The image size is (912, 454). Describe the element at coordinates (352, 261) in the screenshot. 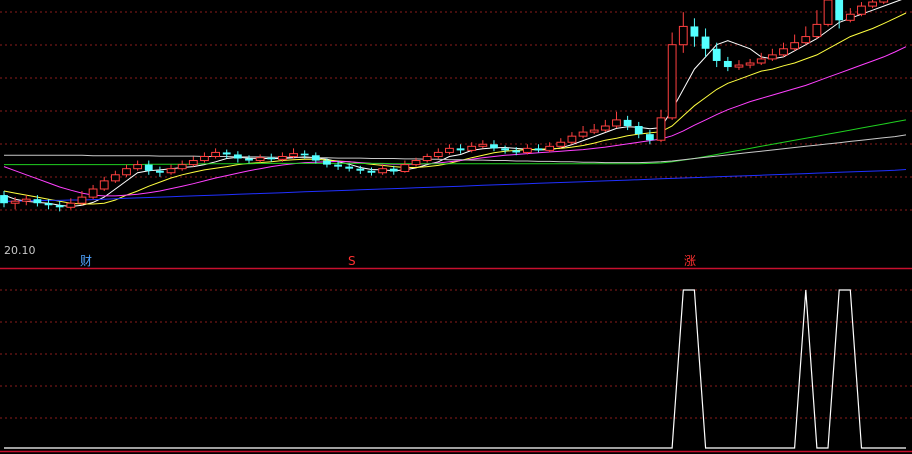

I see `event-marker-s: S` at that location.